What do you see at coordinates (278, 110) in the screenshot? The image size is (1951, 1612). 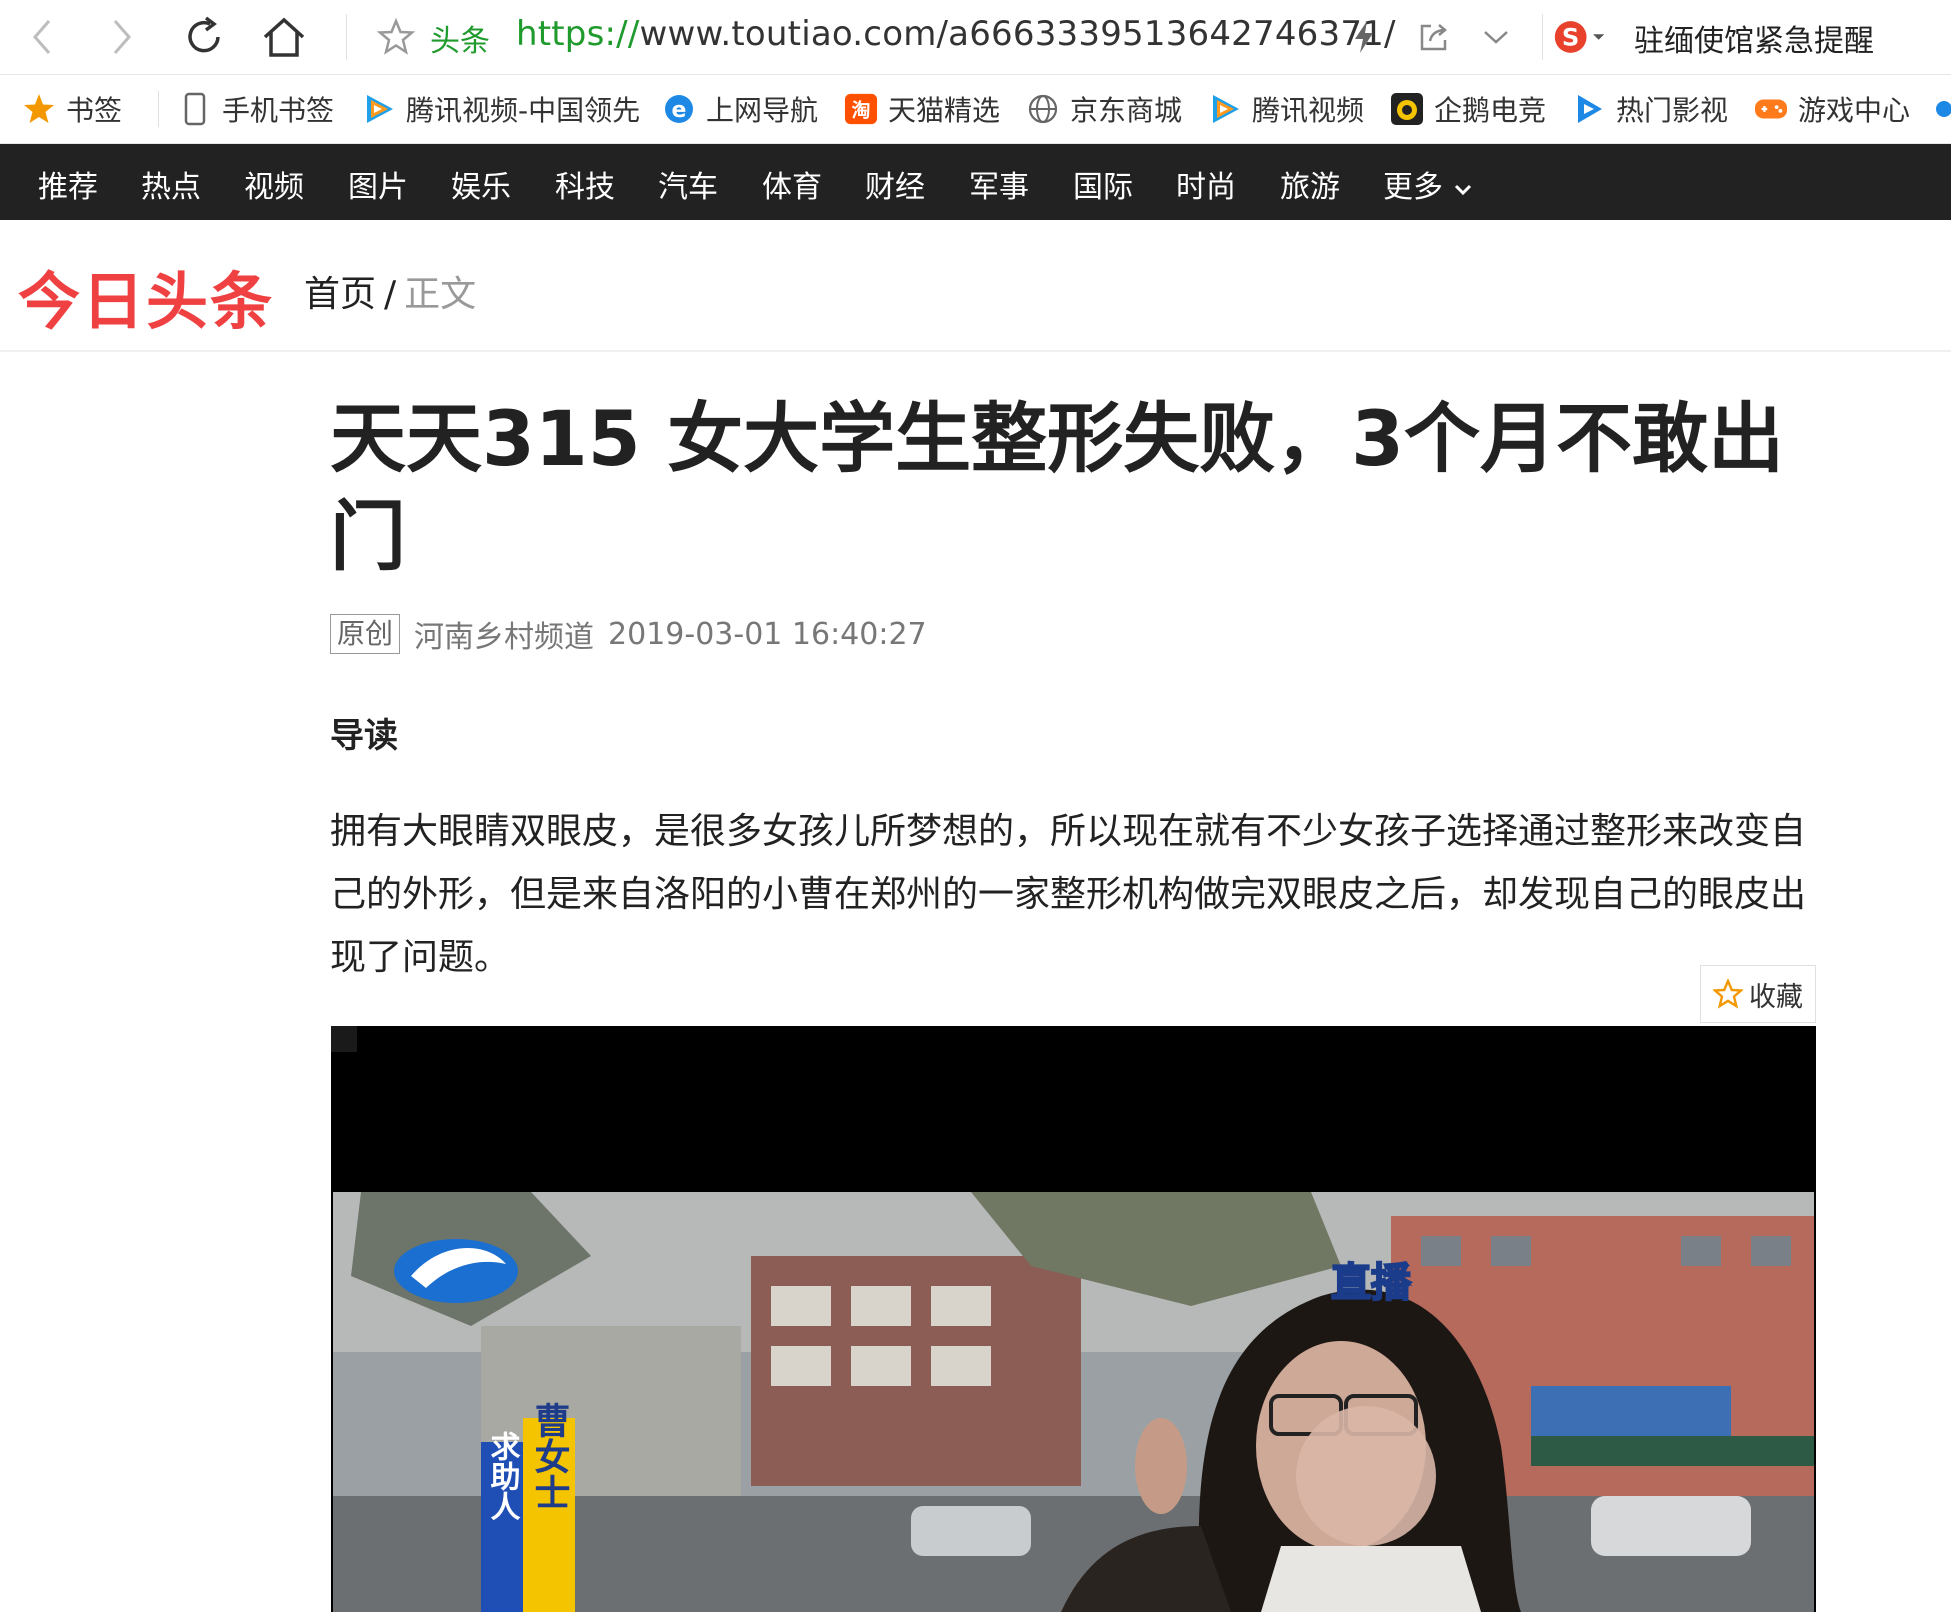 I see `bookmark-label: 手机书签` at bounding box center [278, 110].